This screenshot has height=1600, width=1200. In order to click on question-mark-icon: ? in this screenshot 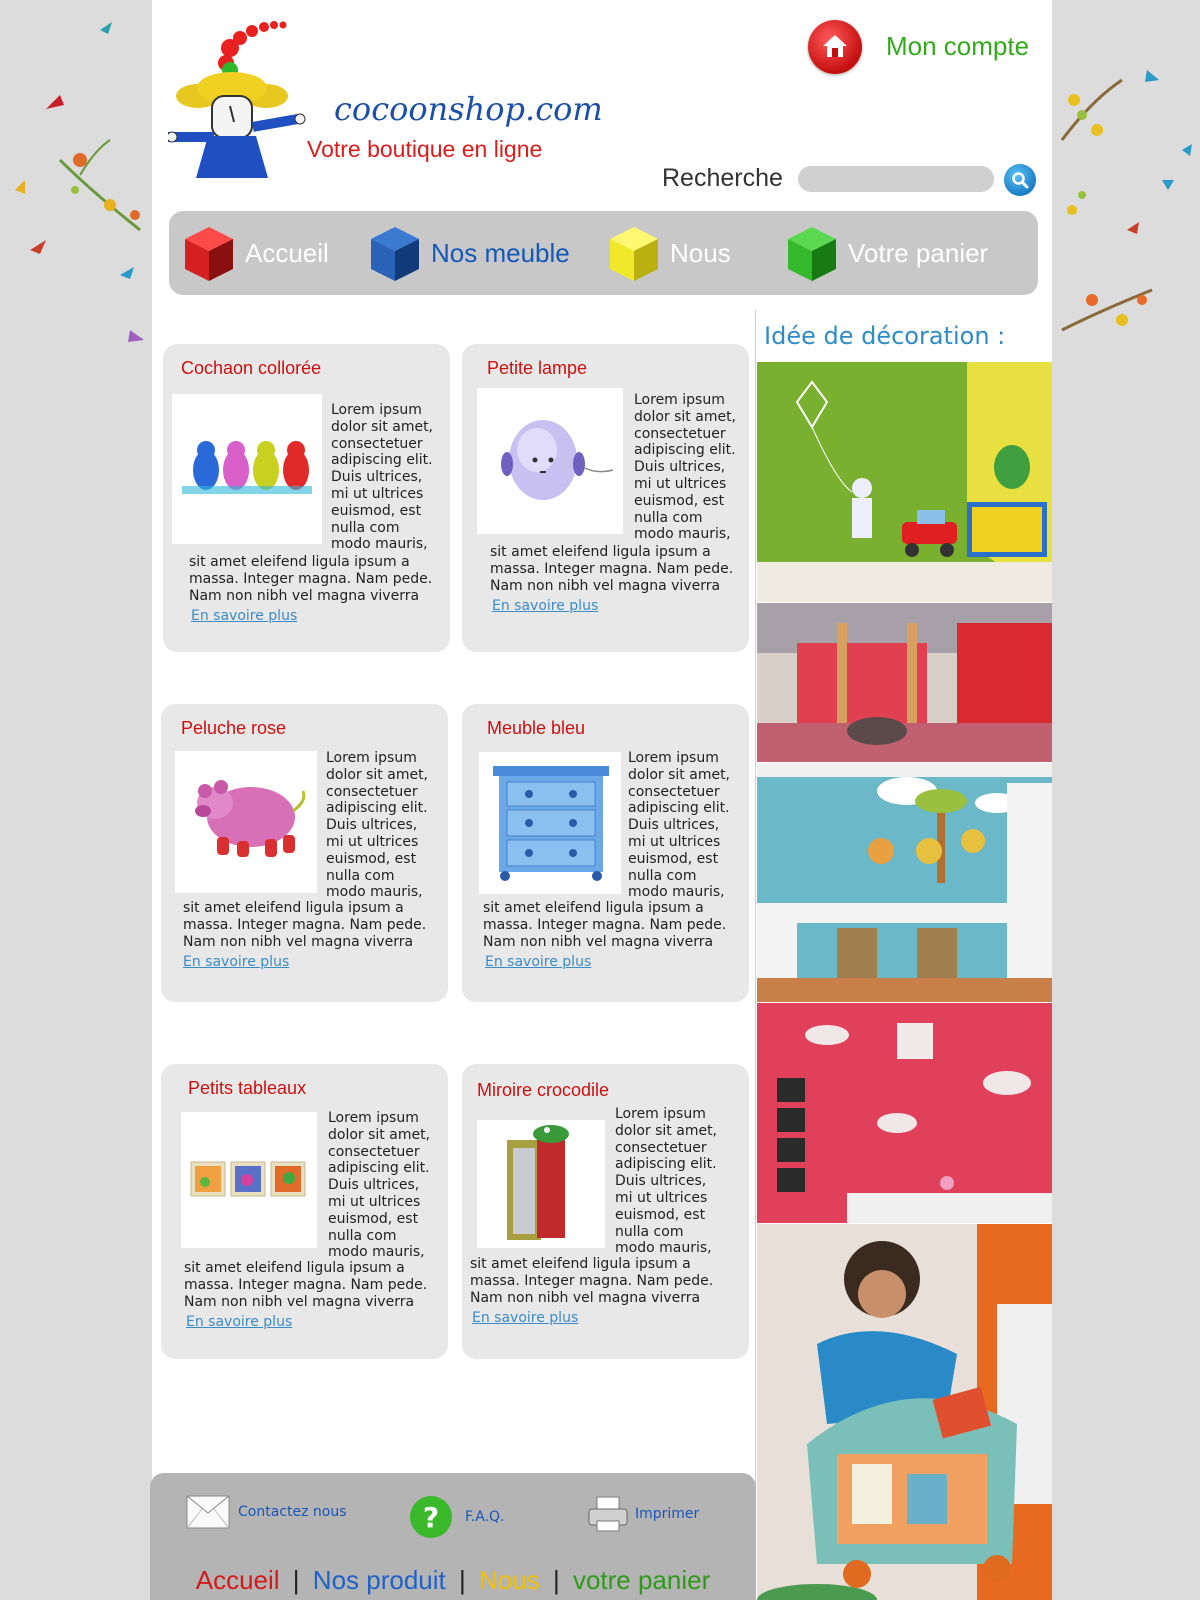, I will do `click(431, 1517)`.